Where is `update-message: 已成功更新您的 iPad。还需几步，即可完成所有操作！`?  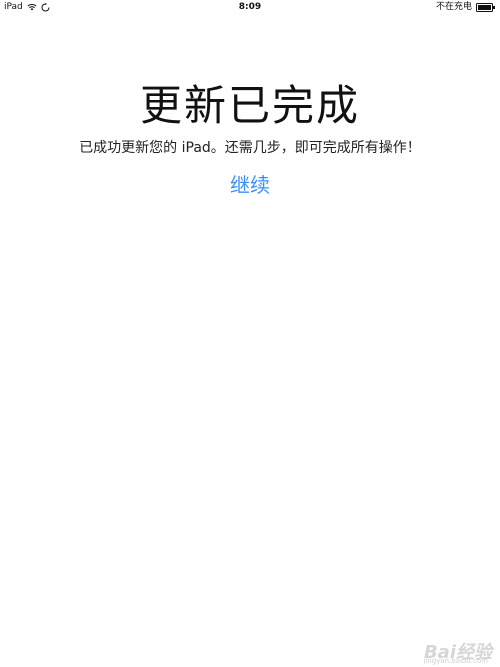 update-message: 已成功更新您的 iPad。还需几步，即可完成所有操作！ is located at coordinates (250, 148).